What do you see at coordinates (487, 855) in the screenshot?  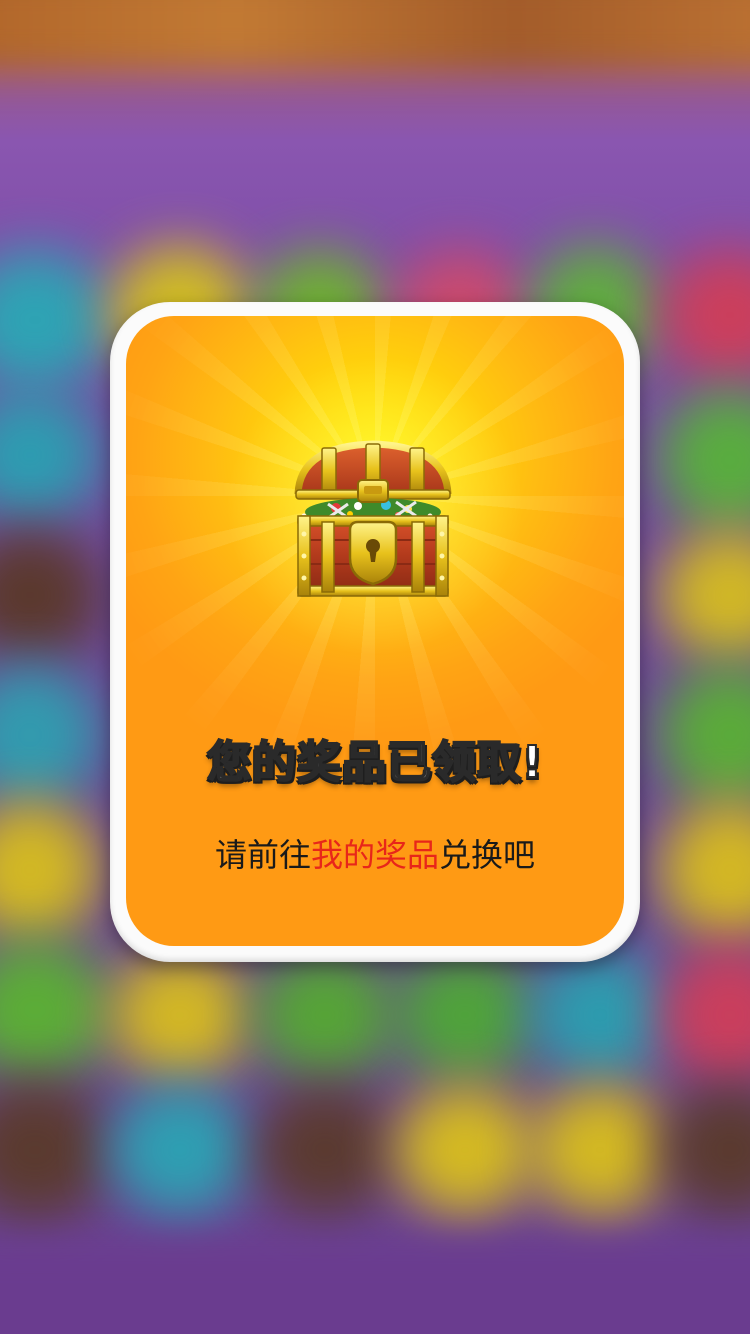 I see `message-suffix: 兑换吧` at bounding box center [487, 855].